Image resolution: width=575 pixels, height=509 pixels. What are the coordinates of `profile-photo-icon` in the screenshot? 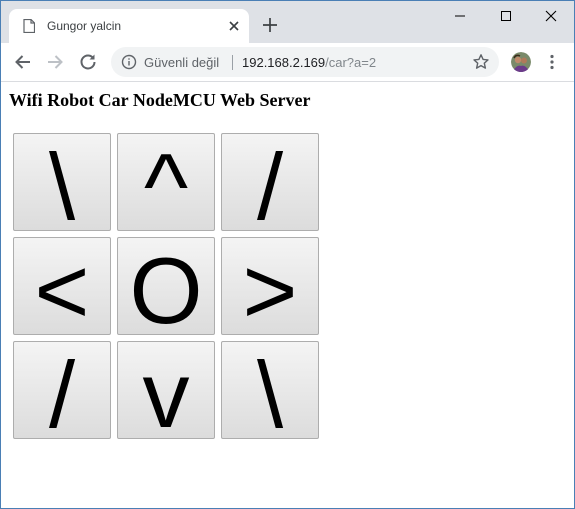 It's located at (521, 62).